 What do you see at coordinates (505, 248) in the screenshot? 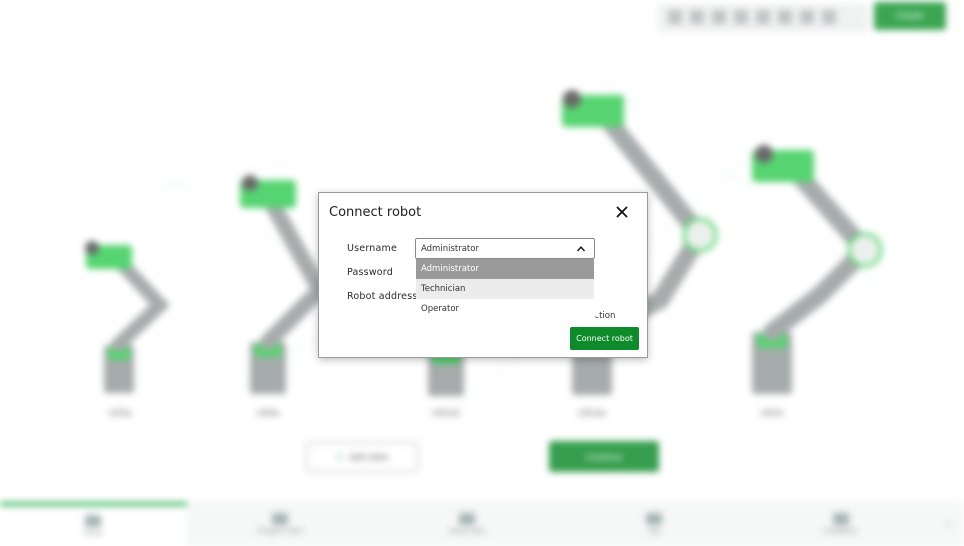
I see `username-select: Administrator` at bounding box center [505, 248].